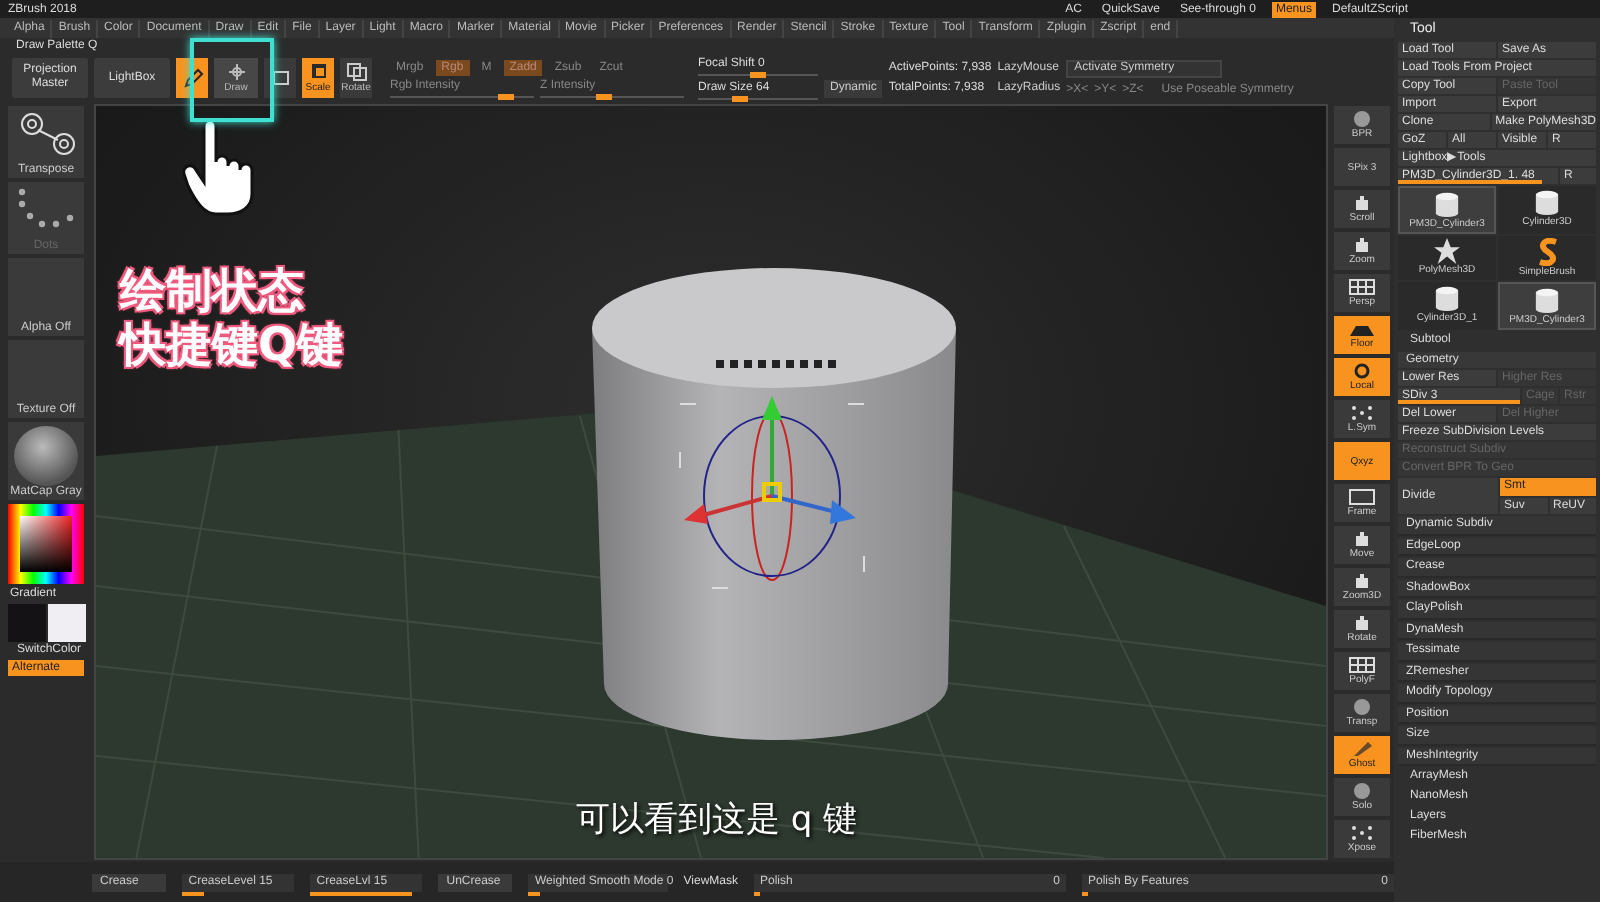 The height and width of the screenshot is (902, 1600). I want to click on move-icon, so click(280, 78).